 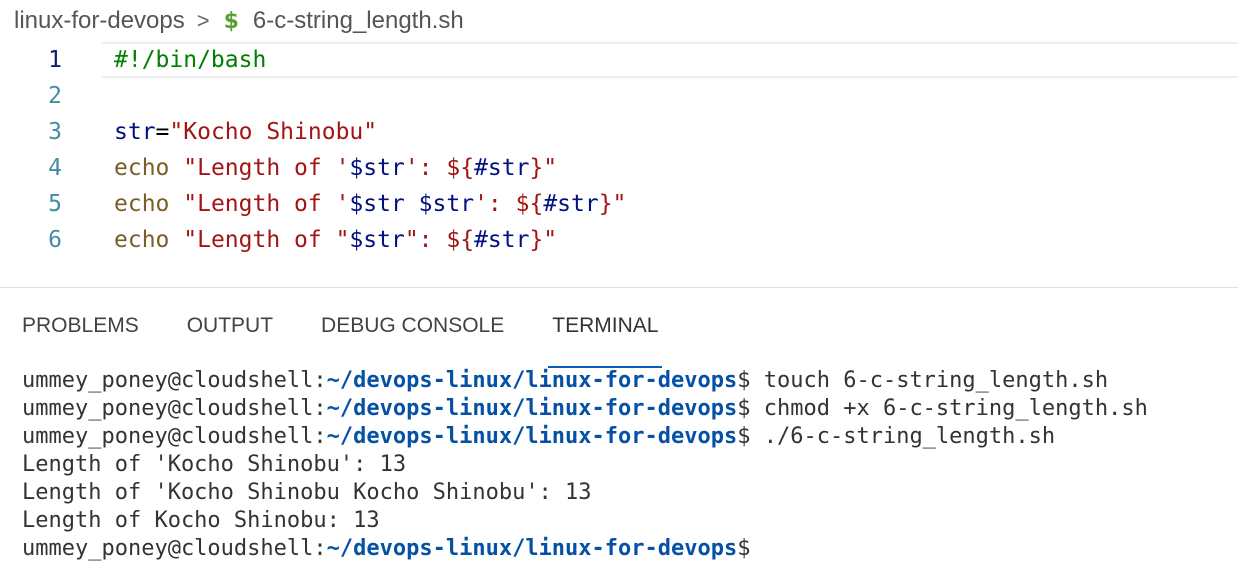 I want to click on breadcrumb-file: 6-c-string_length.sh, so click(x=358, y=21).